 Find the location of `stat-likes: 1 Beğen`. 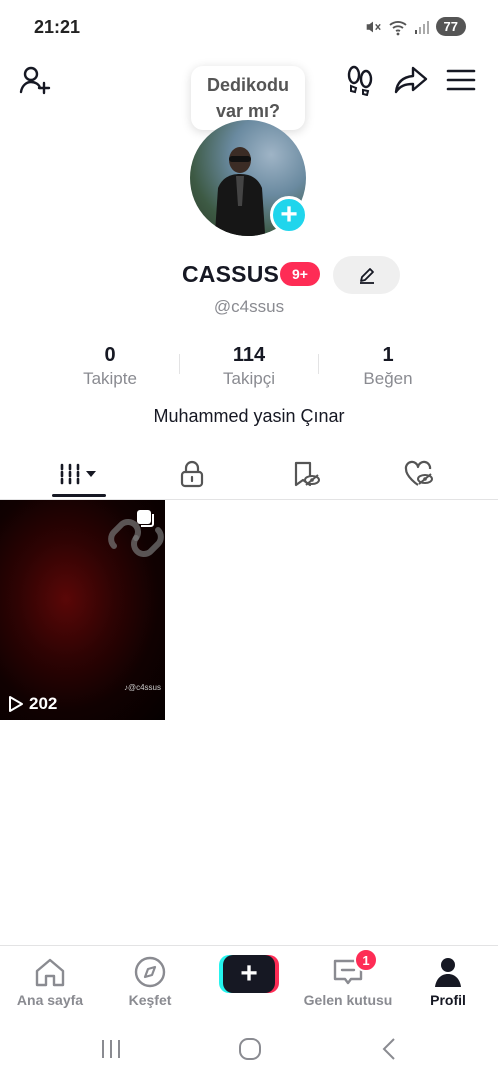

stat-likes: 1 Beğen is located at coordinates (388, 366).